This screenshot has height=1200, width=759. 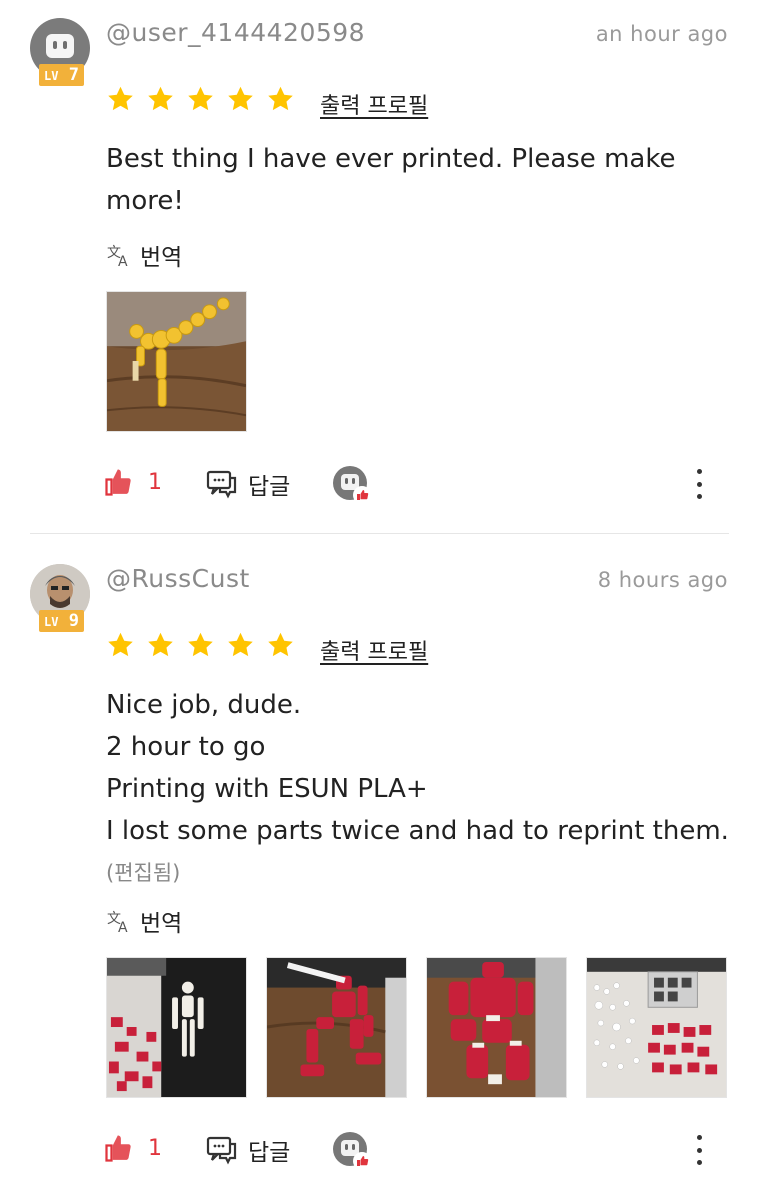 I want to click on timestamp: 8 hours ago, so click(x=662, y=580).